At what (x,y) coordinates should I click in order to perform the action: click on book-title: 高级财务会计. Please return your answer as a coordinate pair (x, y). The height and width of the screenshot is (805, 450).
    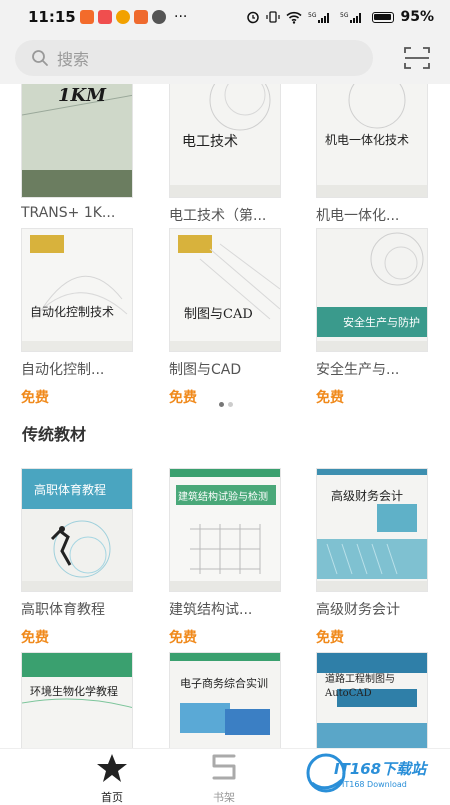
    Looking at the image, I should click on (358, 610).